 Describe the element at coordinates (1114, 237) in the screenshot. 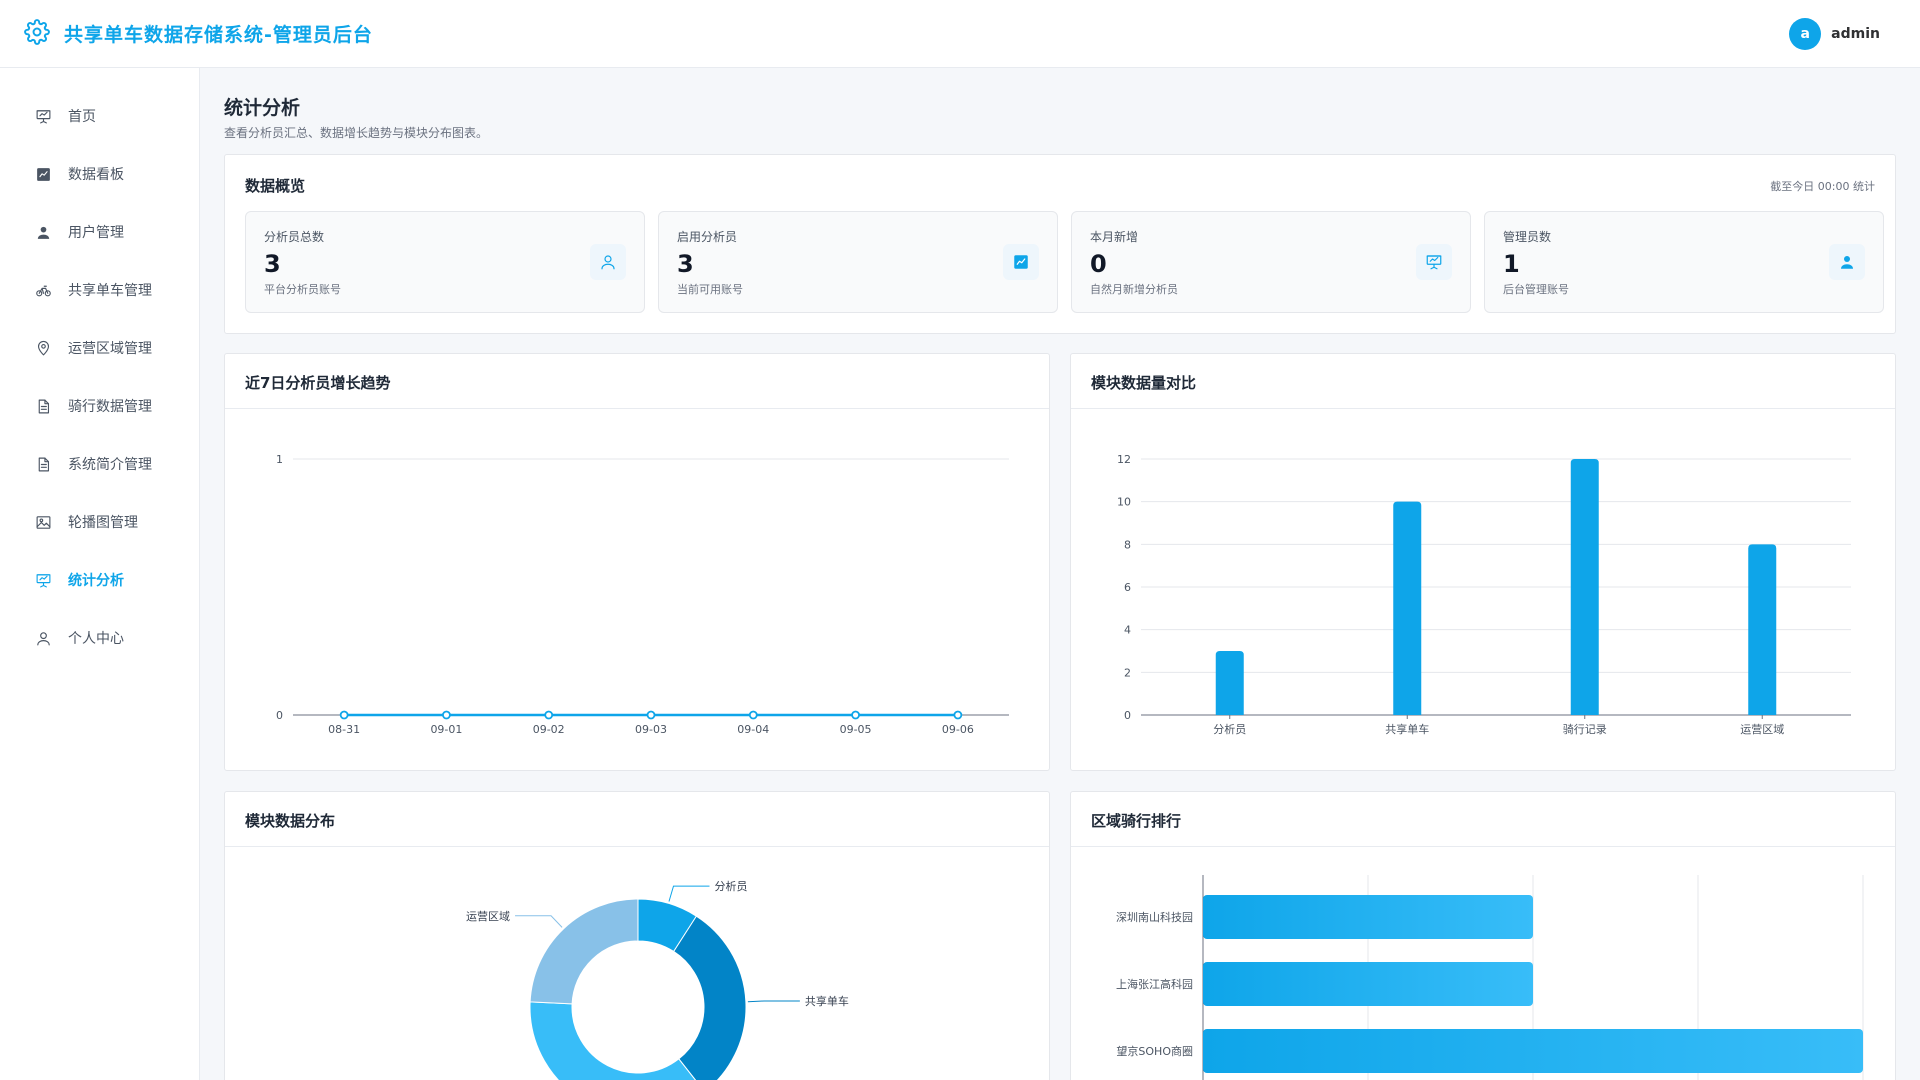

I see `stat-label: 本月新增` at that location.